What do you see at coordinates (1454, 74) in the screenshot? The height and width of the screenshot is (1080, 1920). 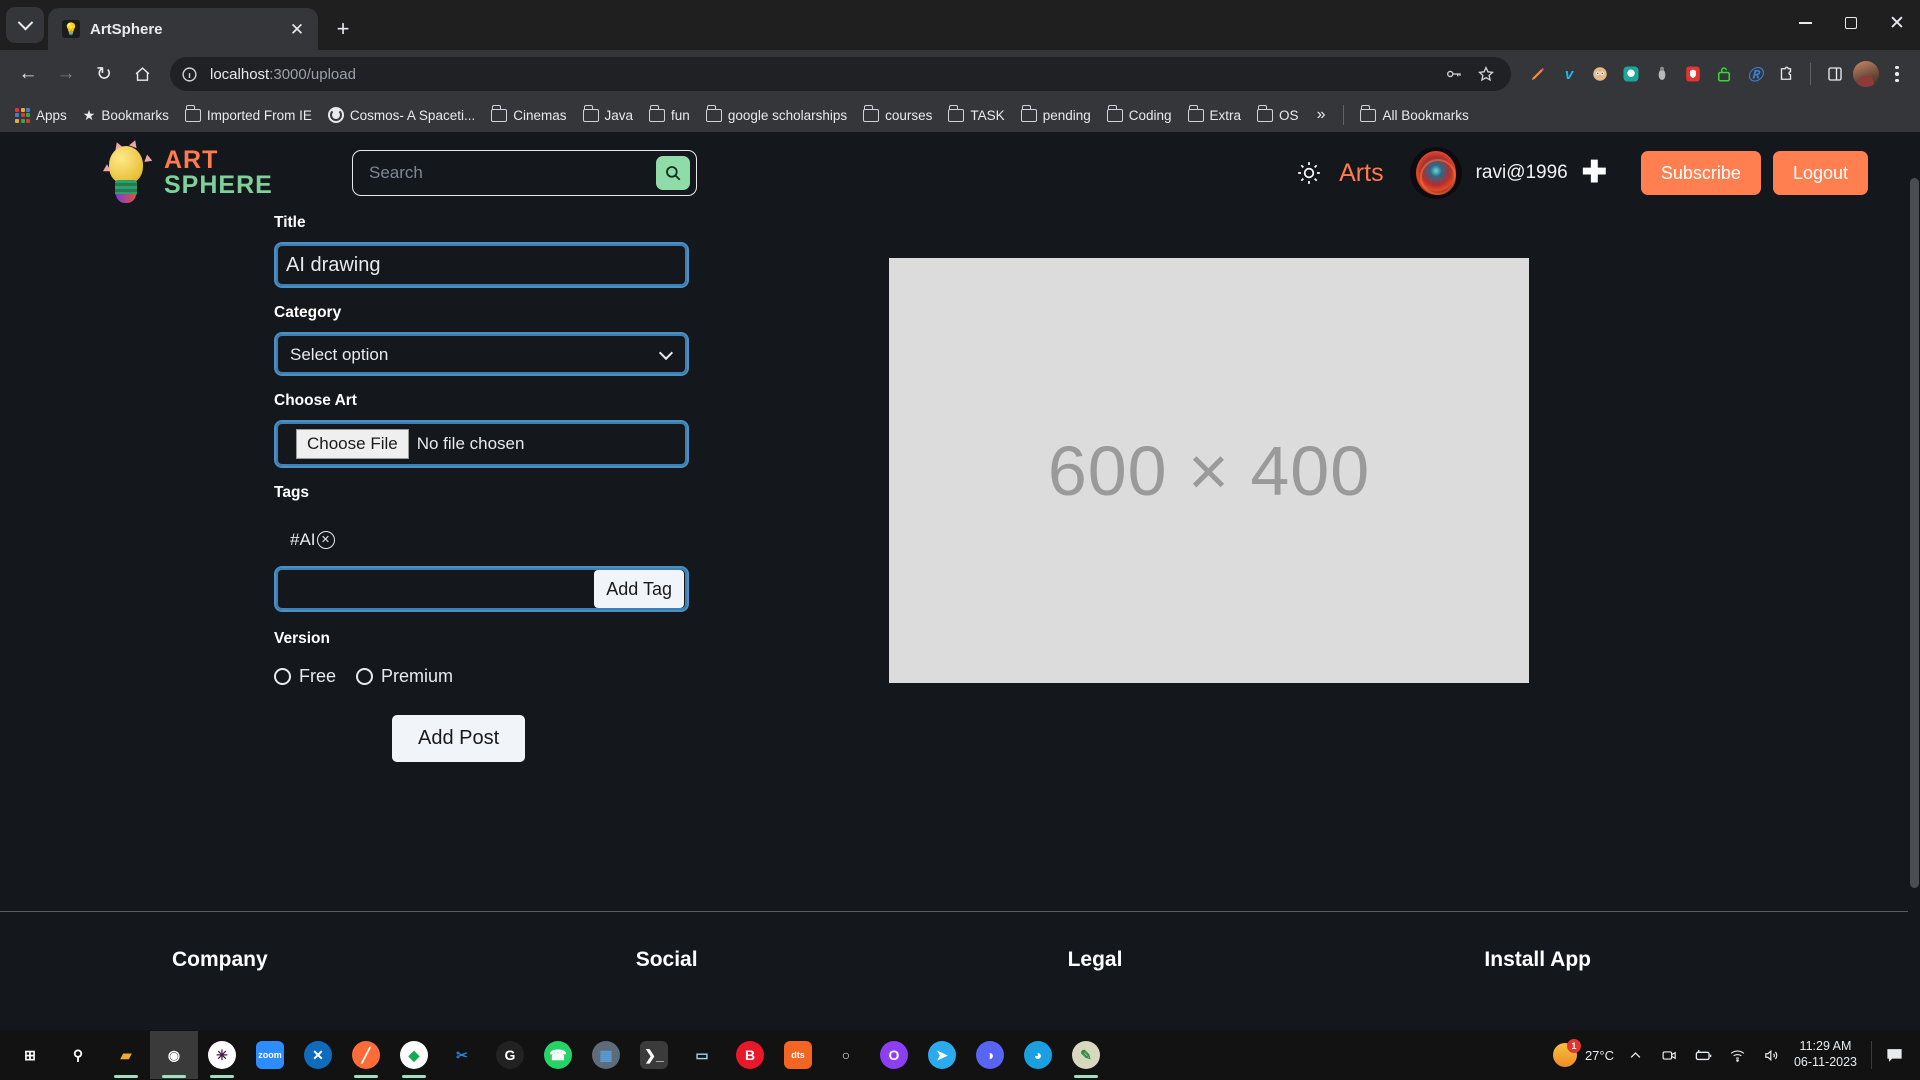 I see `key-icon` at bounding box center [1454, 74].